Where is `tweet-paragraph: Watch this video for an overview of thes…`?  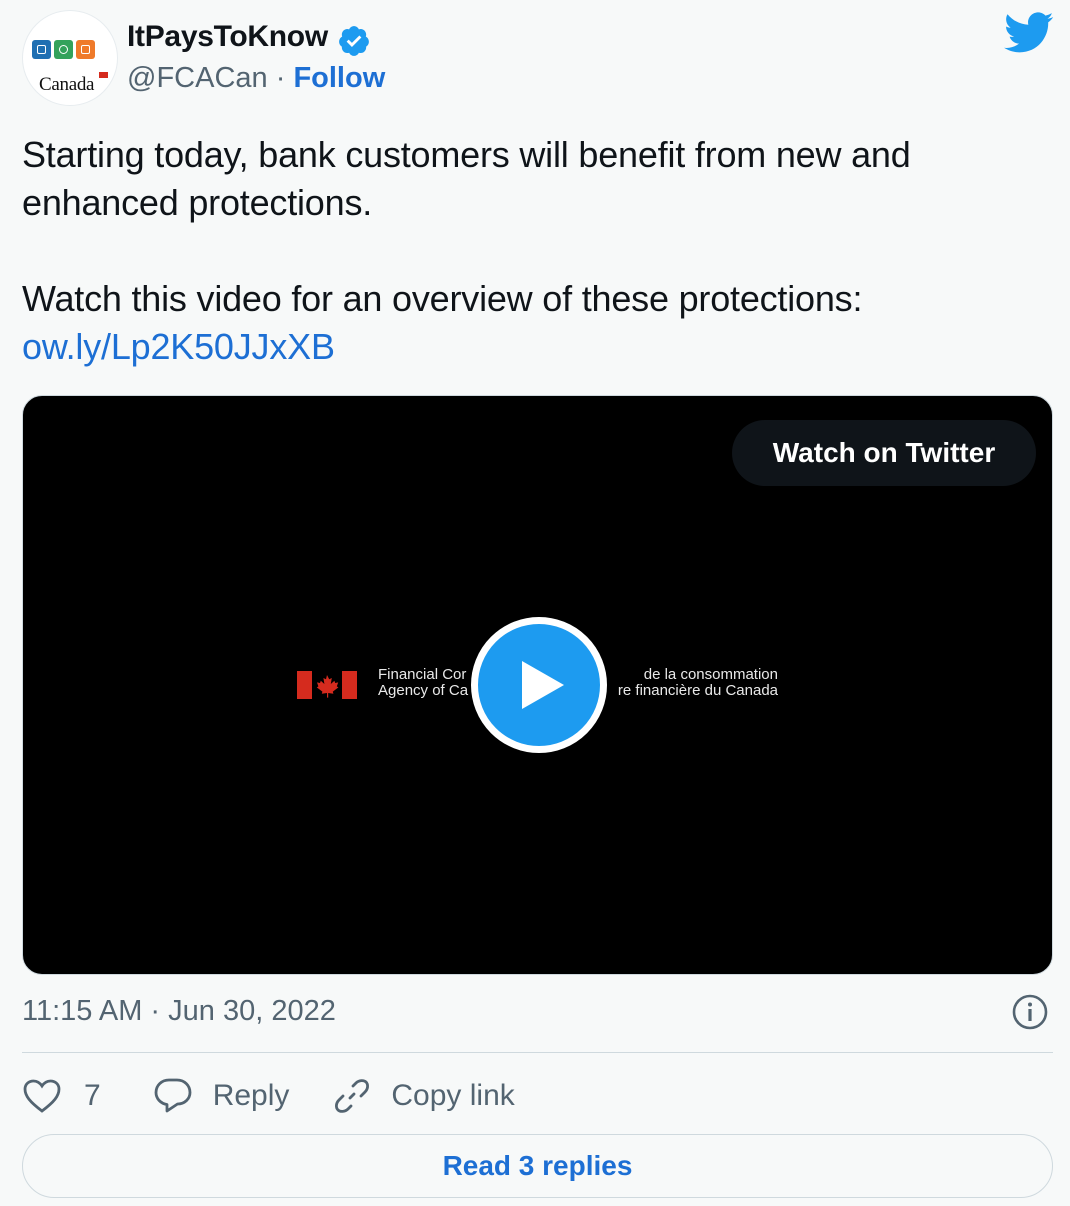 tweet-paragraph: Watch this video for an overview of thes… is located at coordinates (442, 298).